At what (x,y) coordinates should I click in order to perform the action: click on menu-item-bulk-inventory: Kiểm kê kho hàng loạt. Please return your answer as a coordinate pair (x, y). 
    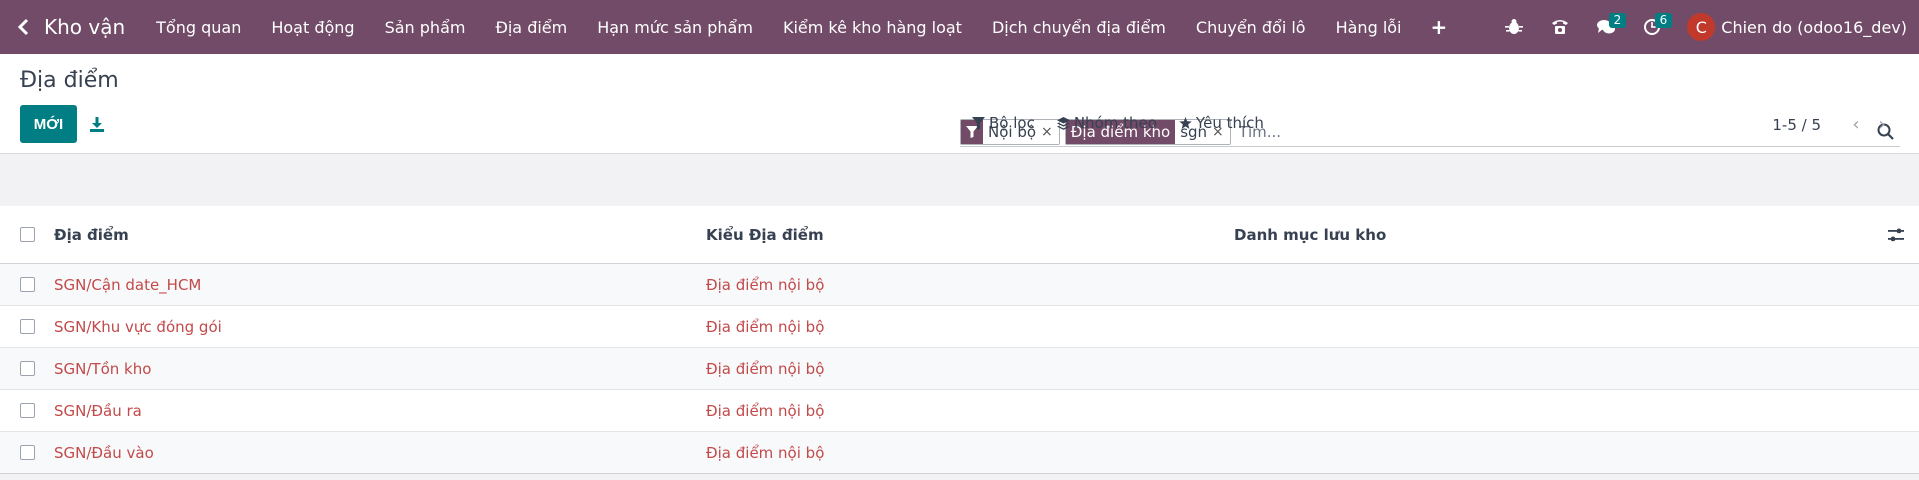
    Looking at the image, I should click on (872, 27).